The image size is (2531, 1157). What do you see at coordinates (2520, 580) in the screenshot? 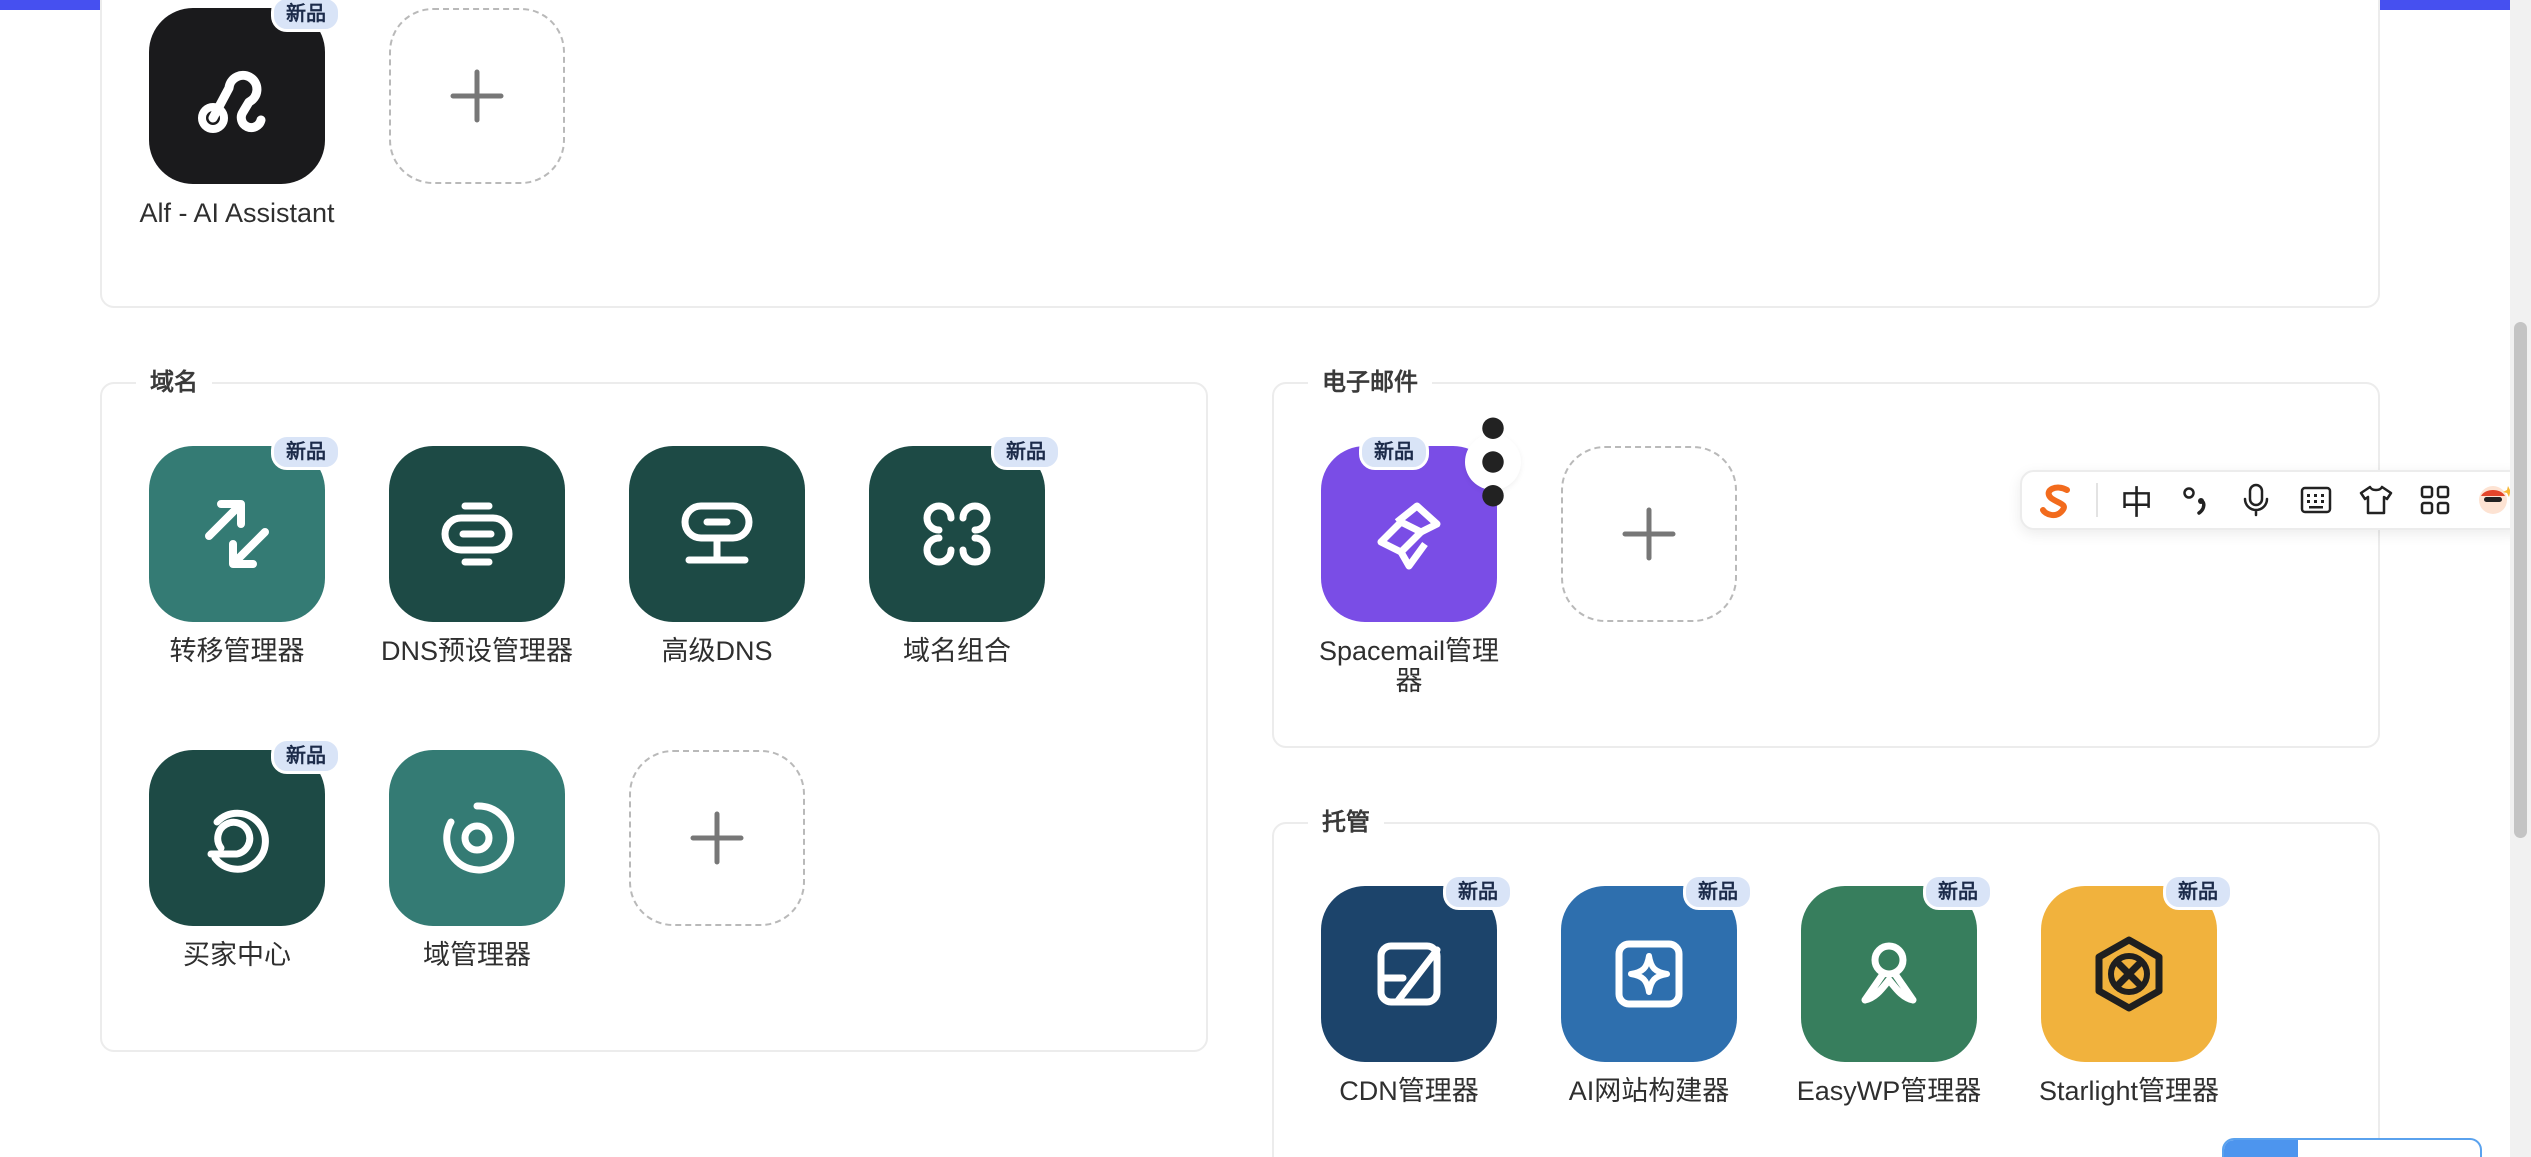
I see `scrollbar-thumb` at bounding box center [2520, 580].